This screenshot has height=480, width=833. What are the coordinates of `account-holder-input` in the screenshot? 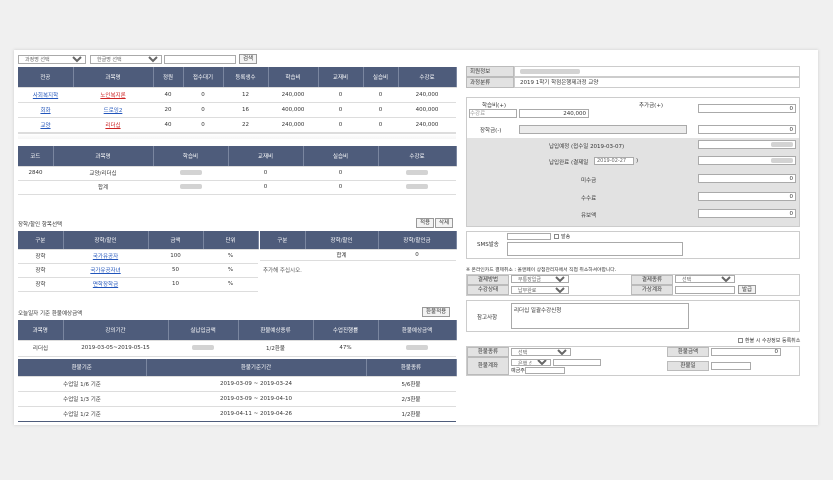 It's located at (545, 370).